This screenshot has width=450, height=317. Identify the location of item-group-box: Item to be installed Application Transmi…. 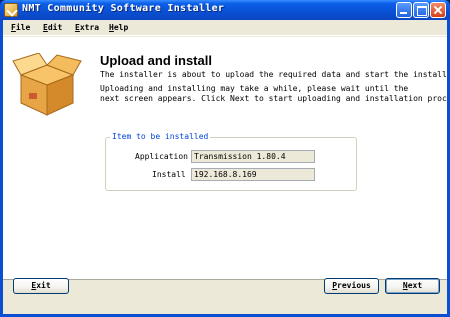
(231, 161).